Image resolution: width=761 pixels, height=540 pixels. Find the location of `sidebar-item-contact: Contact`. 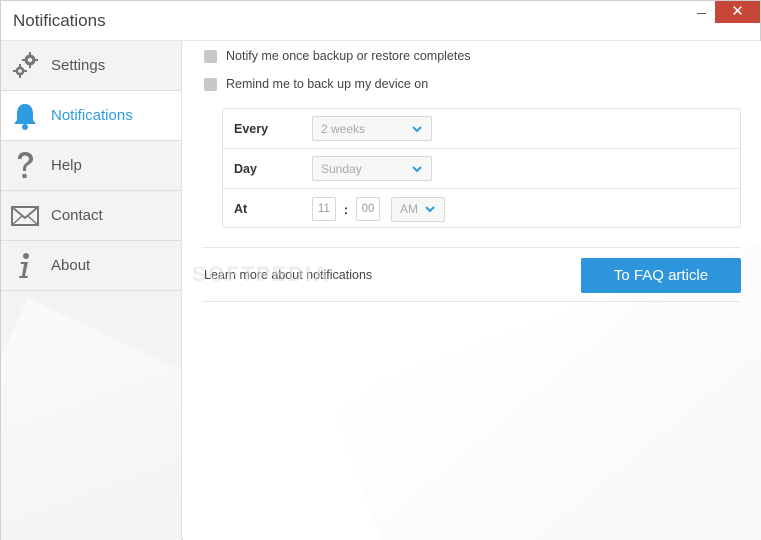

sidebar-item-contact: Contact is located at coordinates (91, 216).